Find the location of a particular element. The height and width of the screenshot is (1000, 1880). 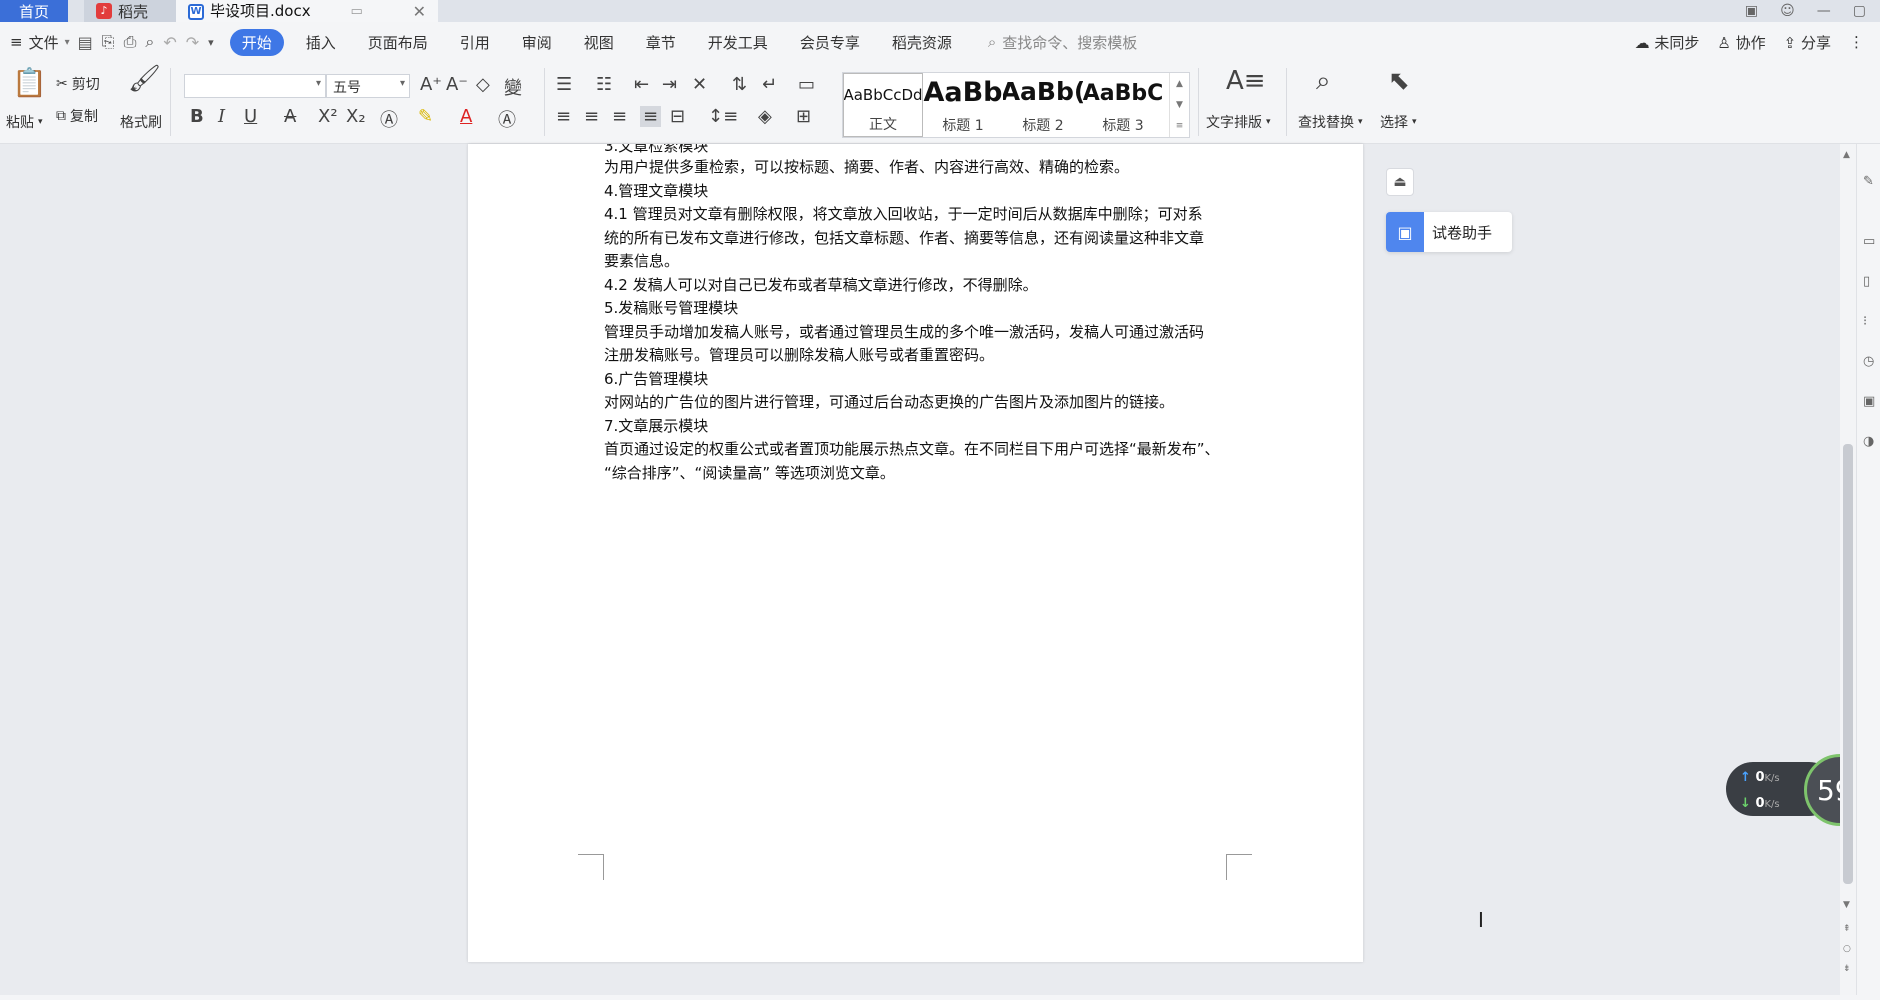

font-size-select: 五号 ▾ is located at coordinates (368, 86).